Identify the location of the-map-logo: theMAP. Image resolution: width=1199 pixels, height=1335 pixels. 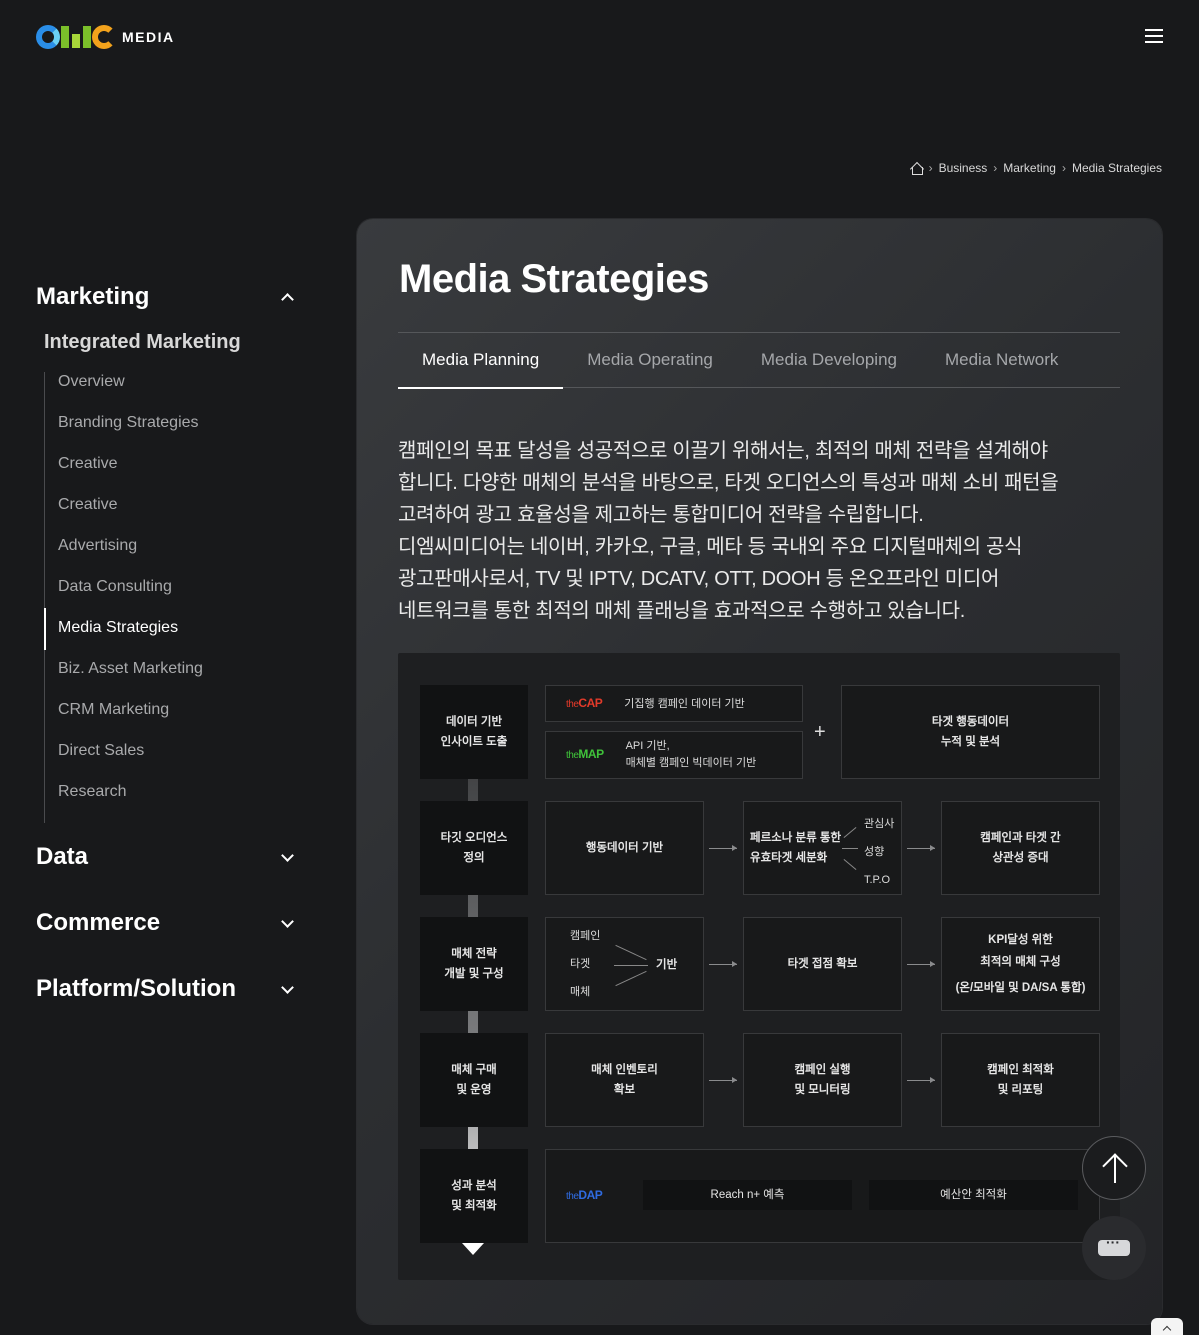
(585, 754).